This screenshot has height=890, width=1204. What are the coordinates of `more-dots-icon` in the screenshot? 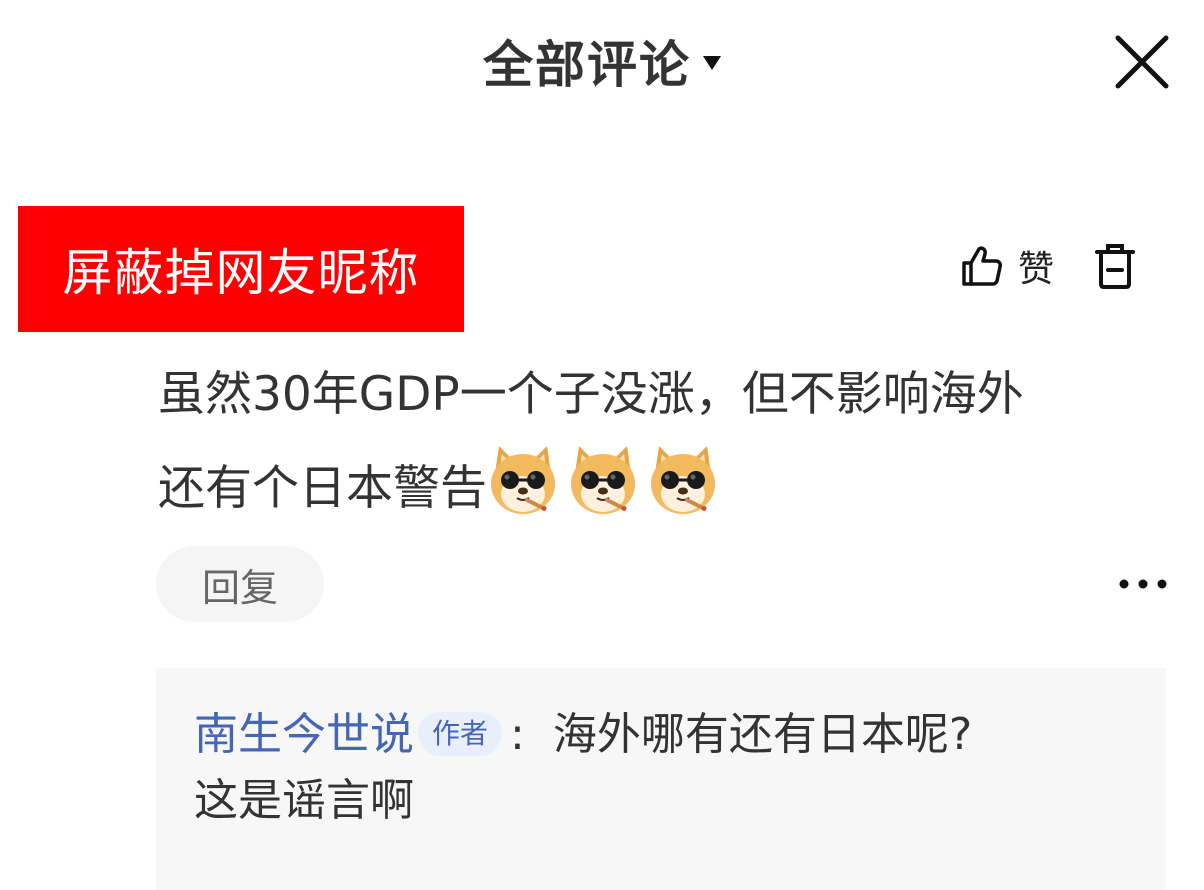 It's located at (1143, 584).